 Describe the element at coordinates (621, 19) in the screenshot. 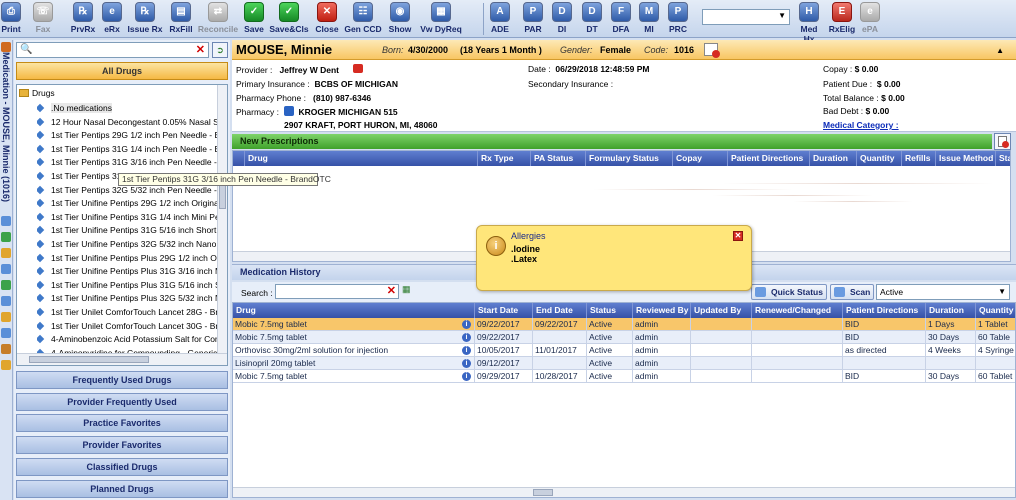

I see `dfa-button: F DFA` at that location.